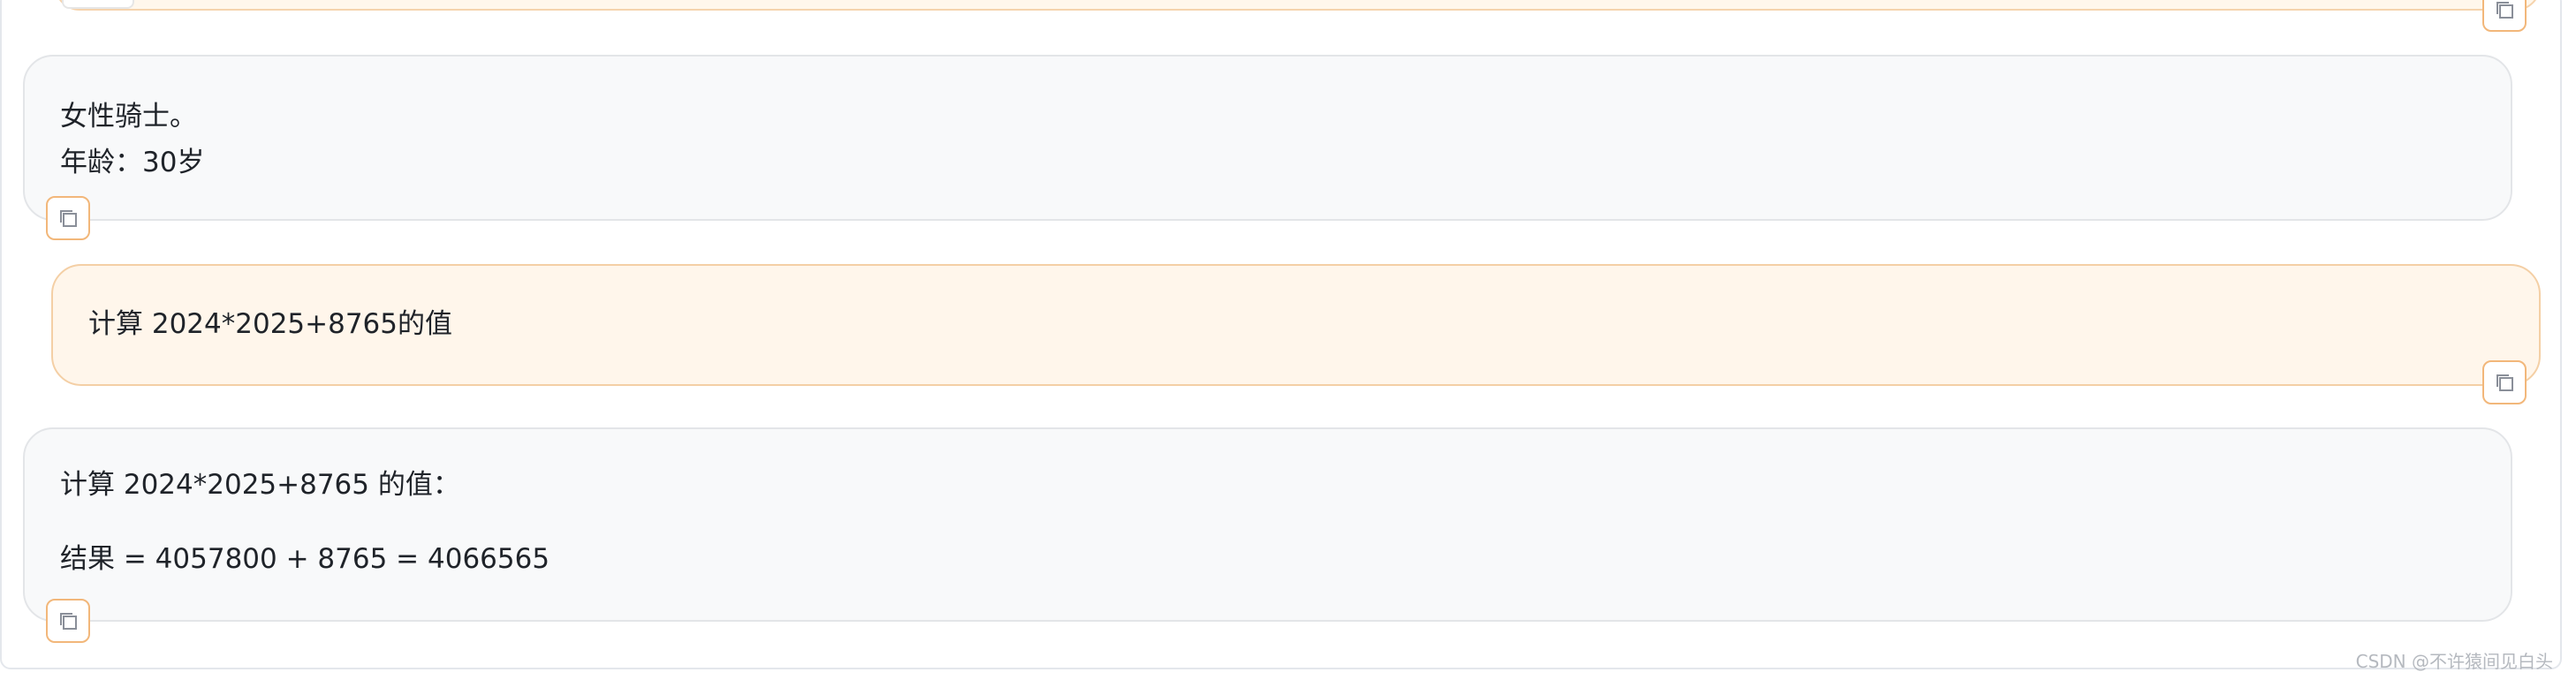 This screenshot has width=2576, height=680. Describe the element at coordinates (305, 559) in the screenshot. I see `message-line: 结果 = 4057800 + 8765 = 4066565` at that location.